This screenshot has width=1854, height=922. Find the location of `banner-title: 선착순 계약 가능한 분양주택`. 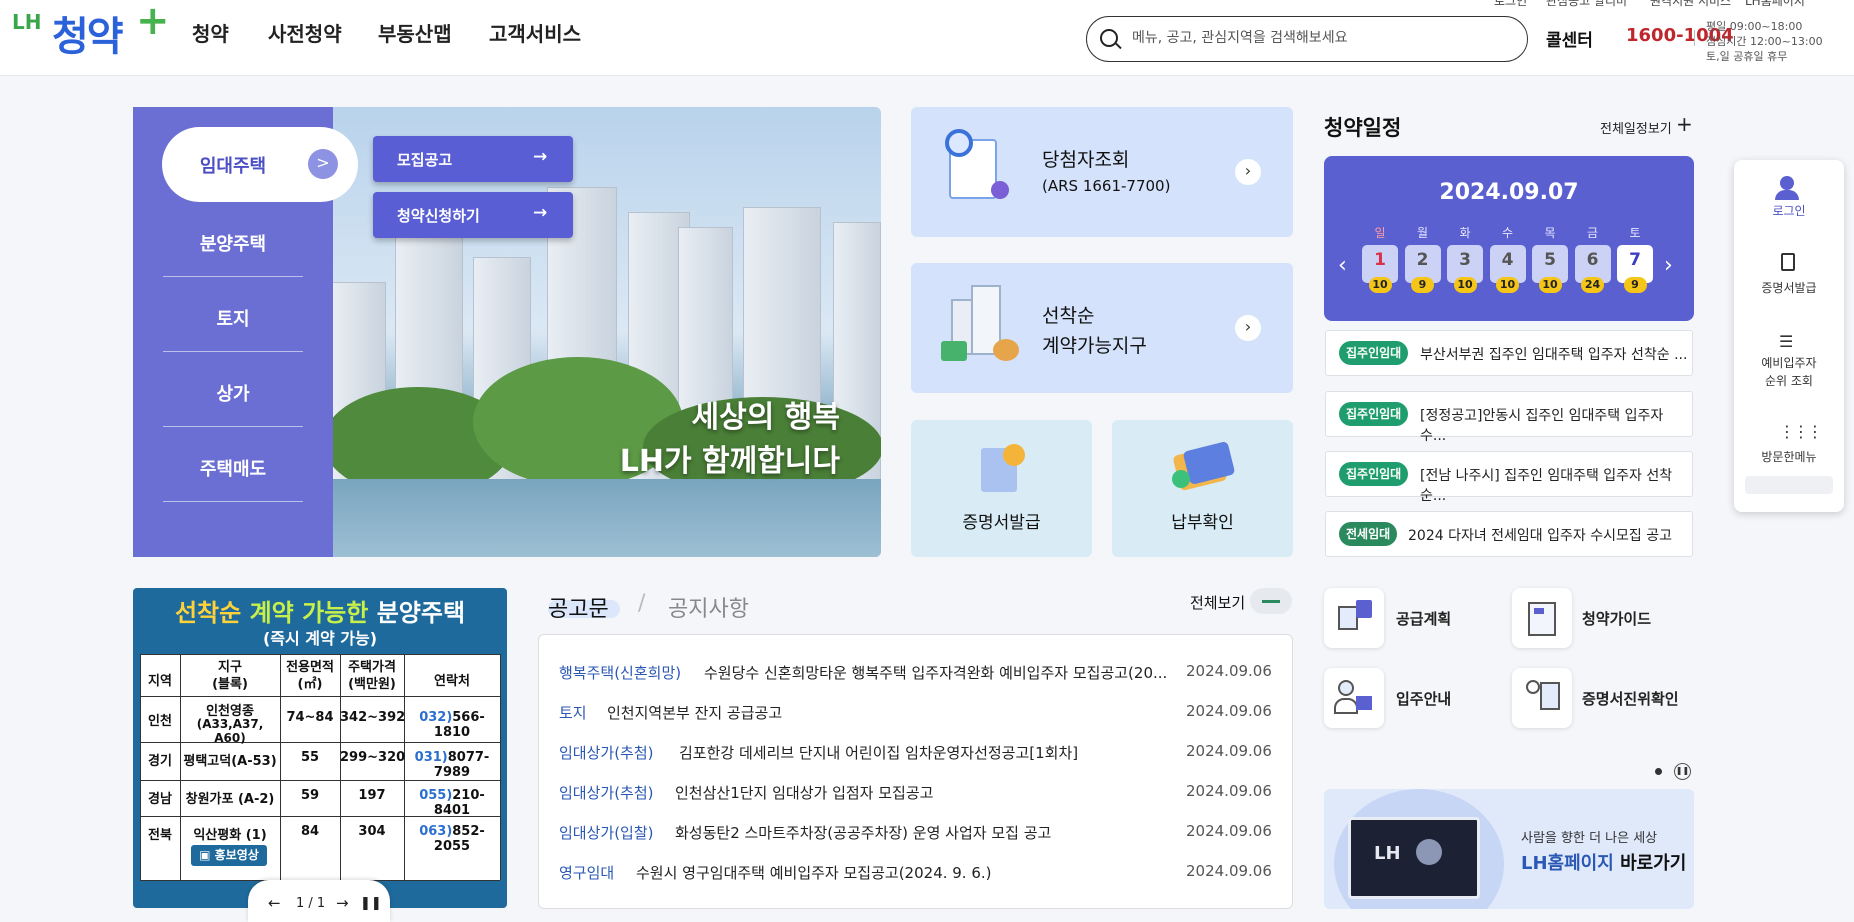

banner-title: 선착순 계약 가능한 분양주택 is located at coordinates (320, 610).